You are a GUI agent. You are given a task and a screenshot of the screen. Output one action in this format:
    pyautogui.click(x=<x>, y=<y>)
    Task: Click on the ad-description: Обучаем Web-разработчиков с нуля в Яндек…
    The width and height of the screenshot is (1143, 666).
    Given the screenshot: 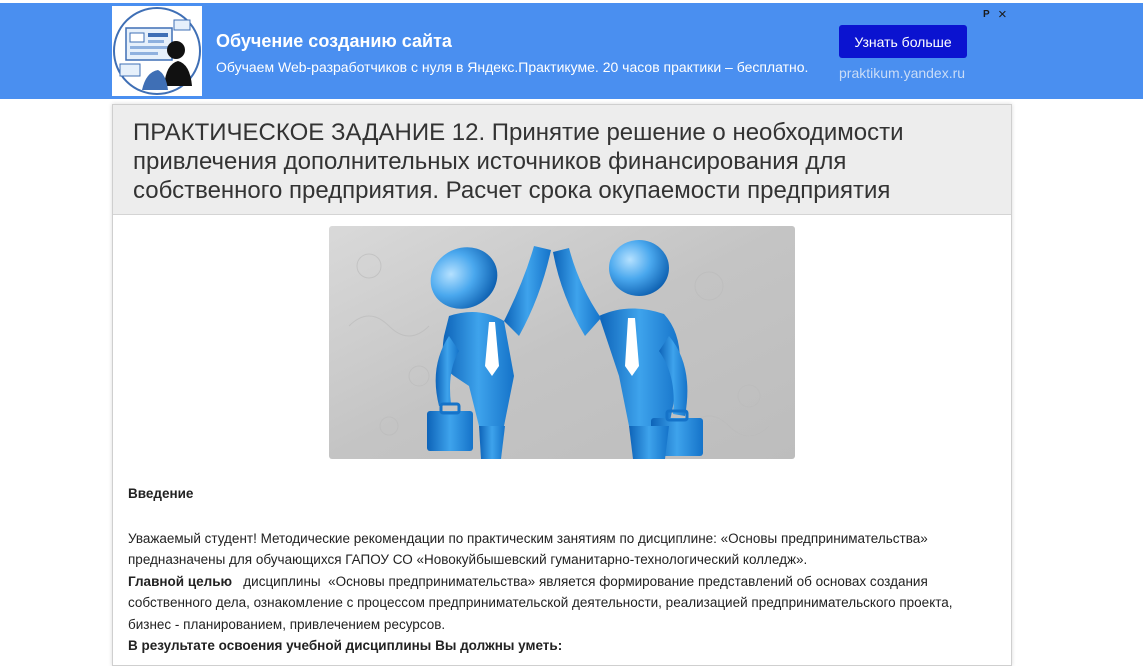 What is the action you would take?
    pyautogui.click(x=512, y=67)
    